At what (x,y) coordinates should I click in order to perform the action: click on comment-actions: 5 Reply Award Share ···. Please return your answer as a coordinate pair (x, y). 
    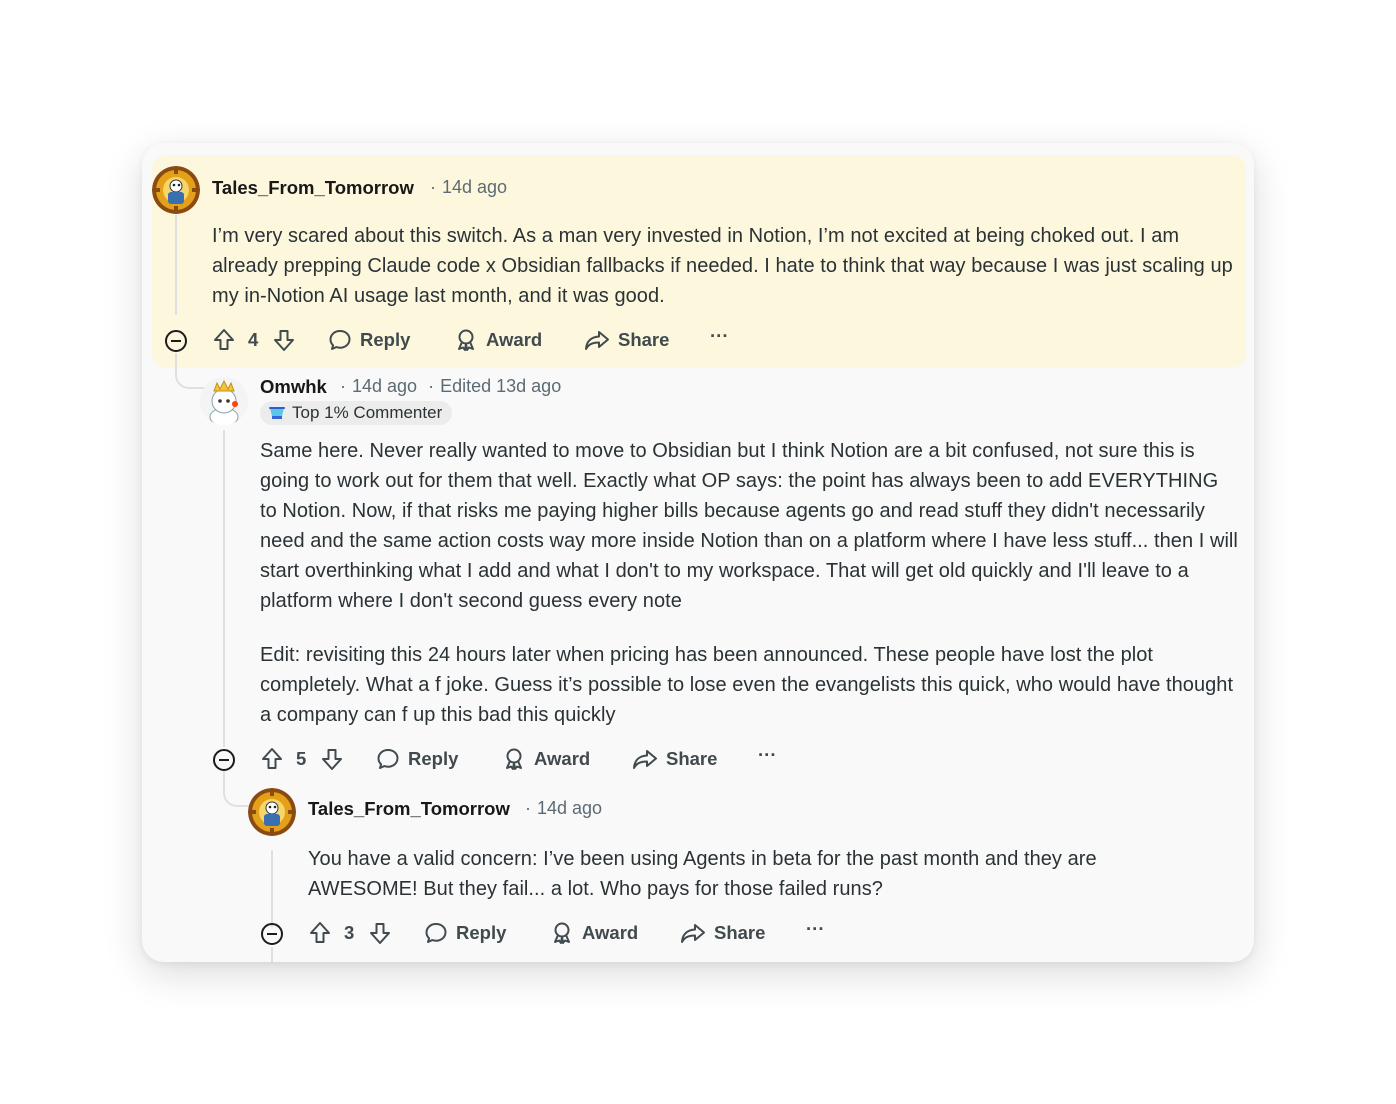
    Looking at the image, I should click on (722, 759).